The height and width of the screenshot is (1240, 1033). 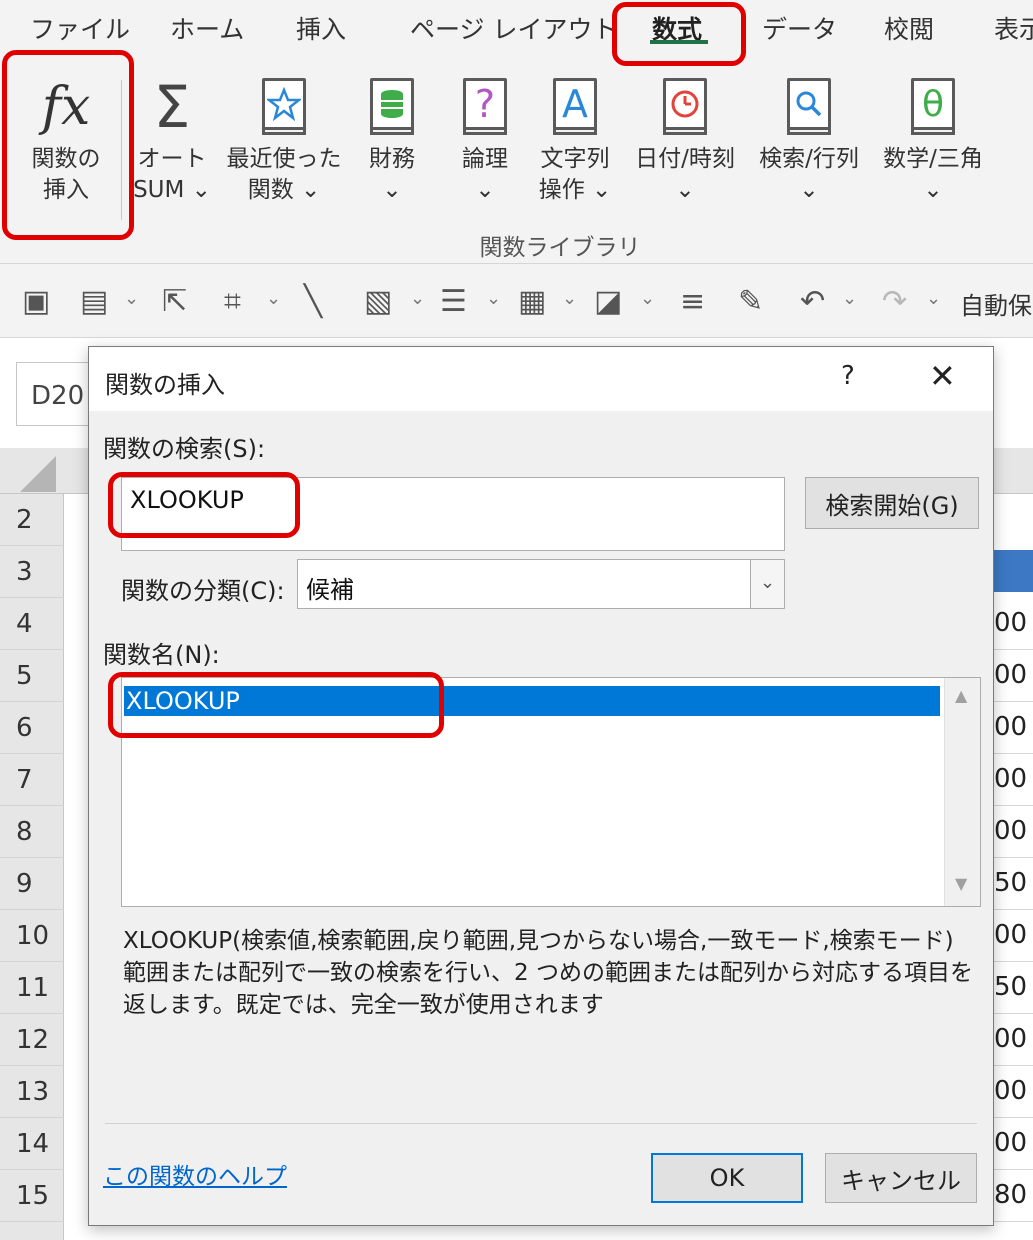 I want to click on row-header: 14, so click(x=32, y=1144).